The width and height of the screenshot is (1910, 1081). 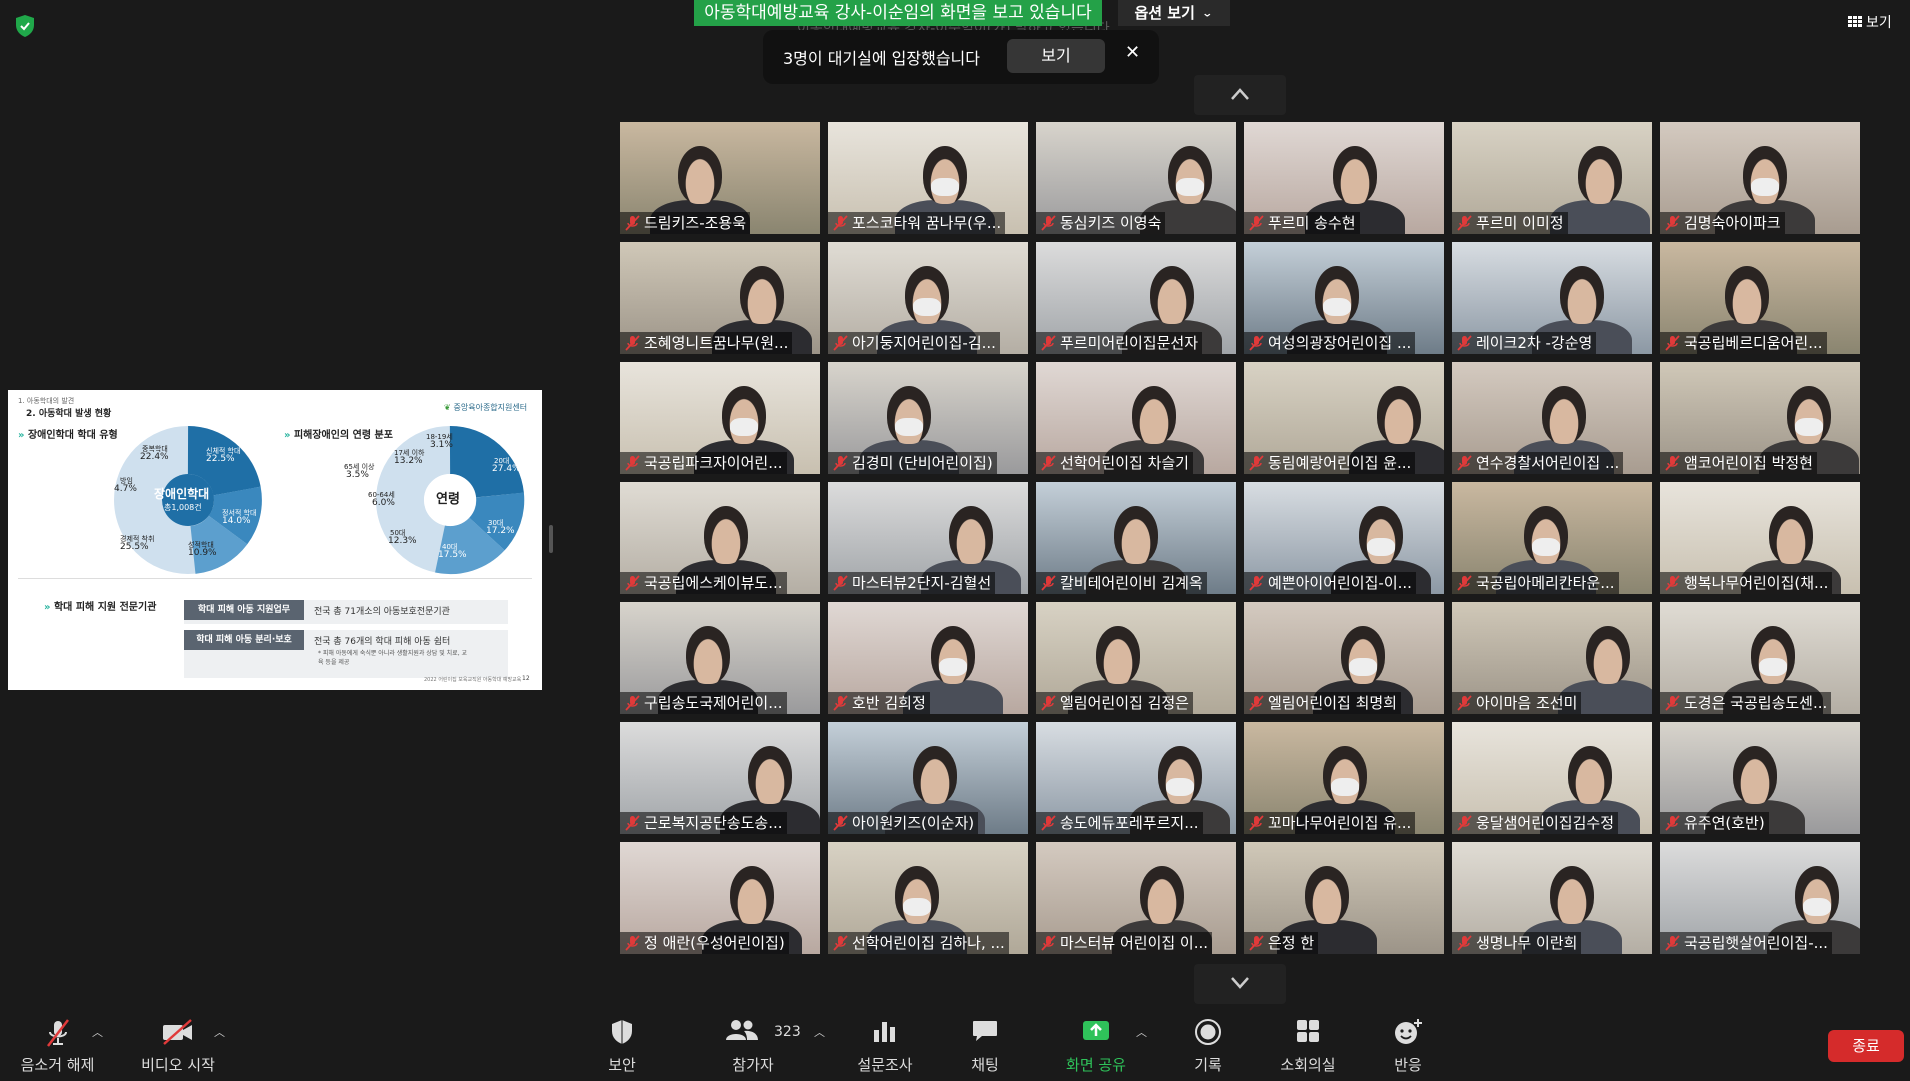 What do you see at coordinates (1136, 298) in the screenshot?
I see `participant-video-tile: 푸르미어린이집문선자` at bounding box center [1136, 298].